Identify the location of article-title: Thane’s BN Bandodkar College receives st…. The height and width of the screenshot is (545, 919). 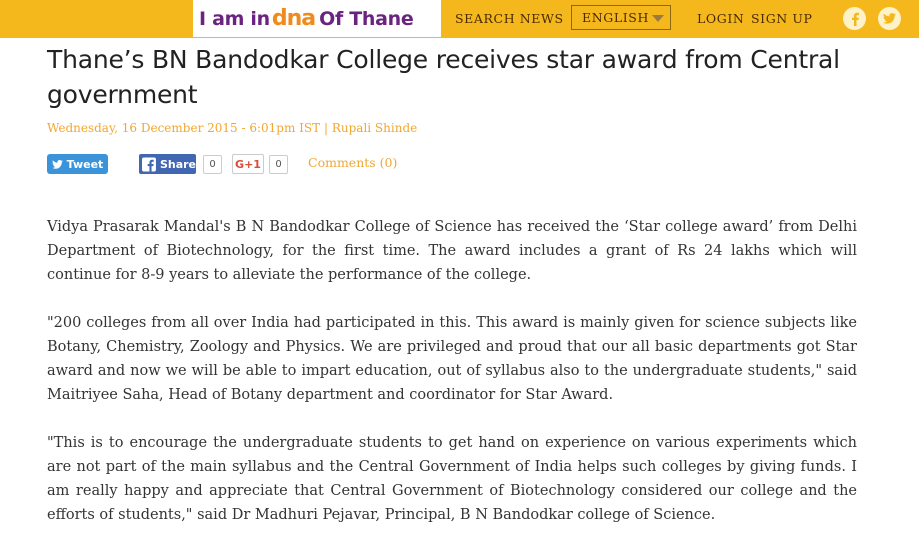
(443, 77).